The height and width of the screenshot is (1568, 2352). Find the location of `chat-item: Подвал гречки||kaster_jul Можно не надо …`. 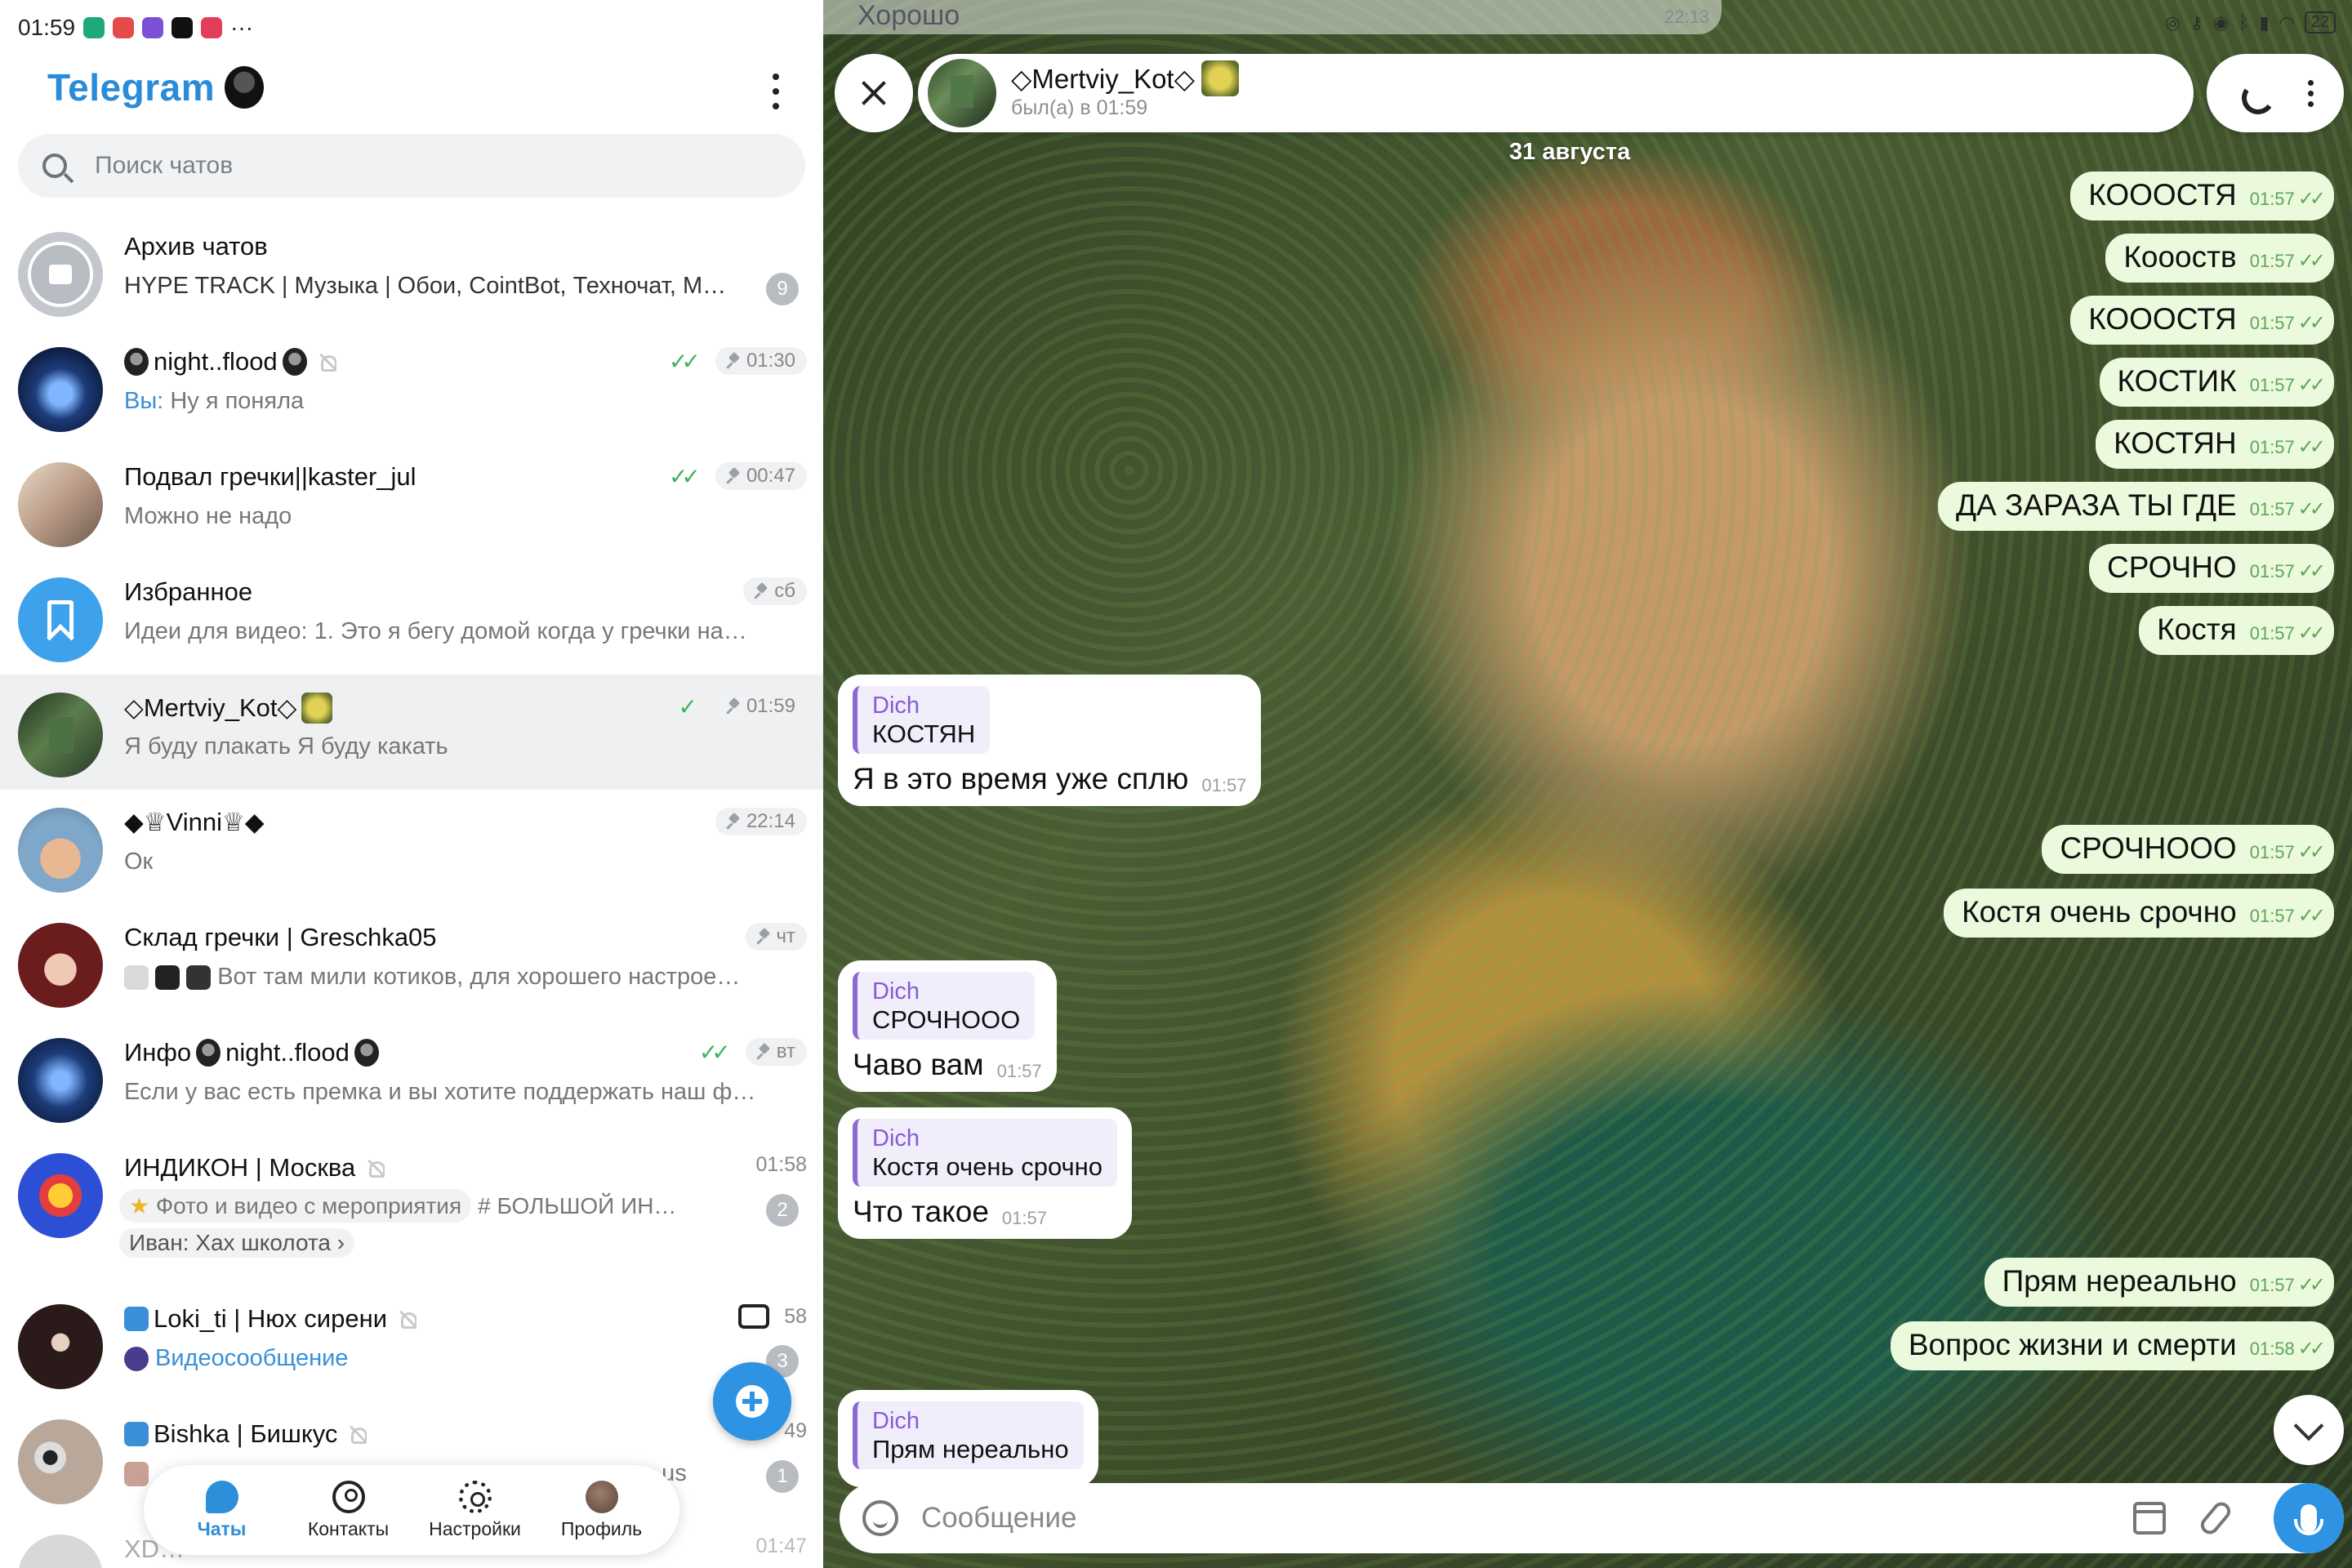

chat-item: Подвал гречки||kaster_jul Можно не надо … is located at coordinates (411, 501).